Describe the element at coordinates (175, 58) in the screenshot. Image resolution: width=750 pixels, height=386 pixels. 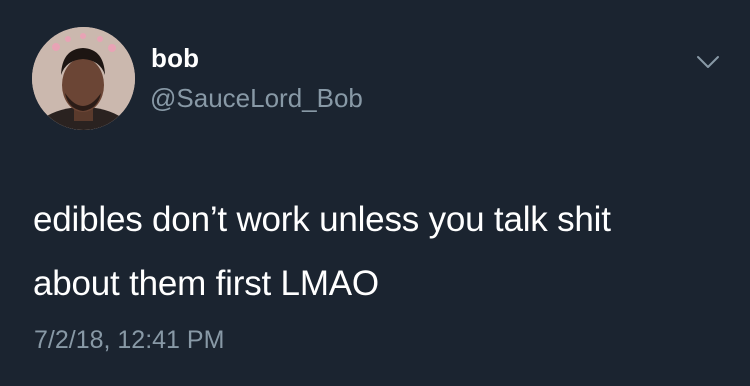
I see `author-display-name: bob` at that location.